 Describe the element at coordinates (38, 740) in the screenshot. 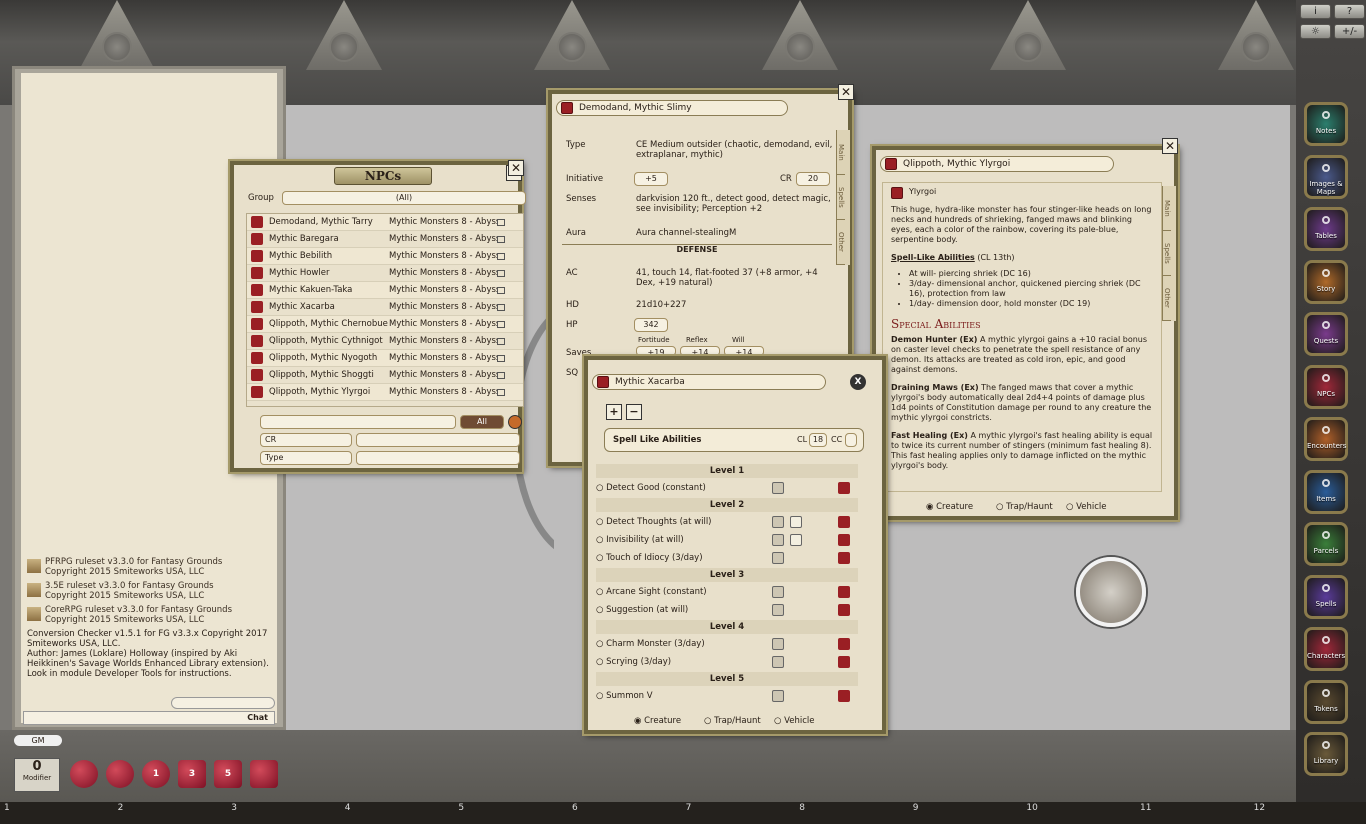

I see `identity-label: GM` at that location.